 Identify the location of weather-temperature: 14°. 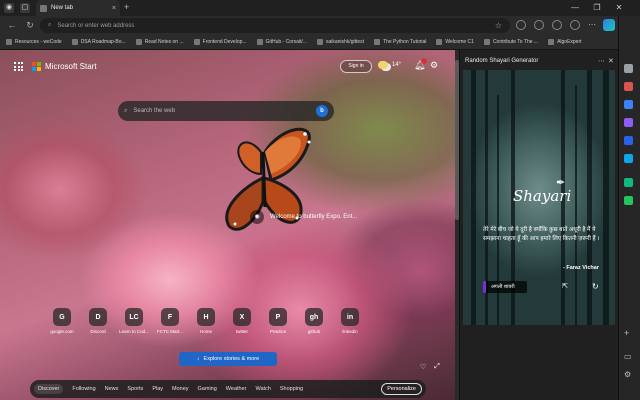
(396, 65).